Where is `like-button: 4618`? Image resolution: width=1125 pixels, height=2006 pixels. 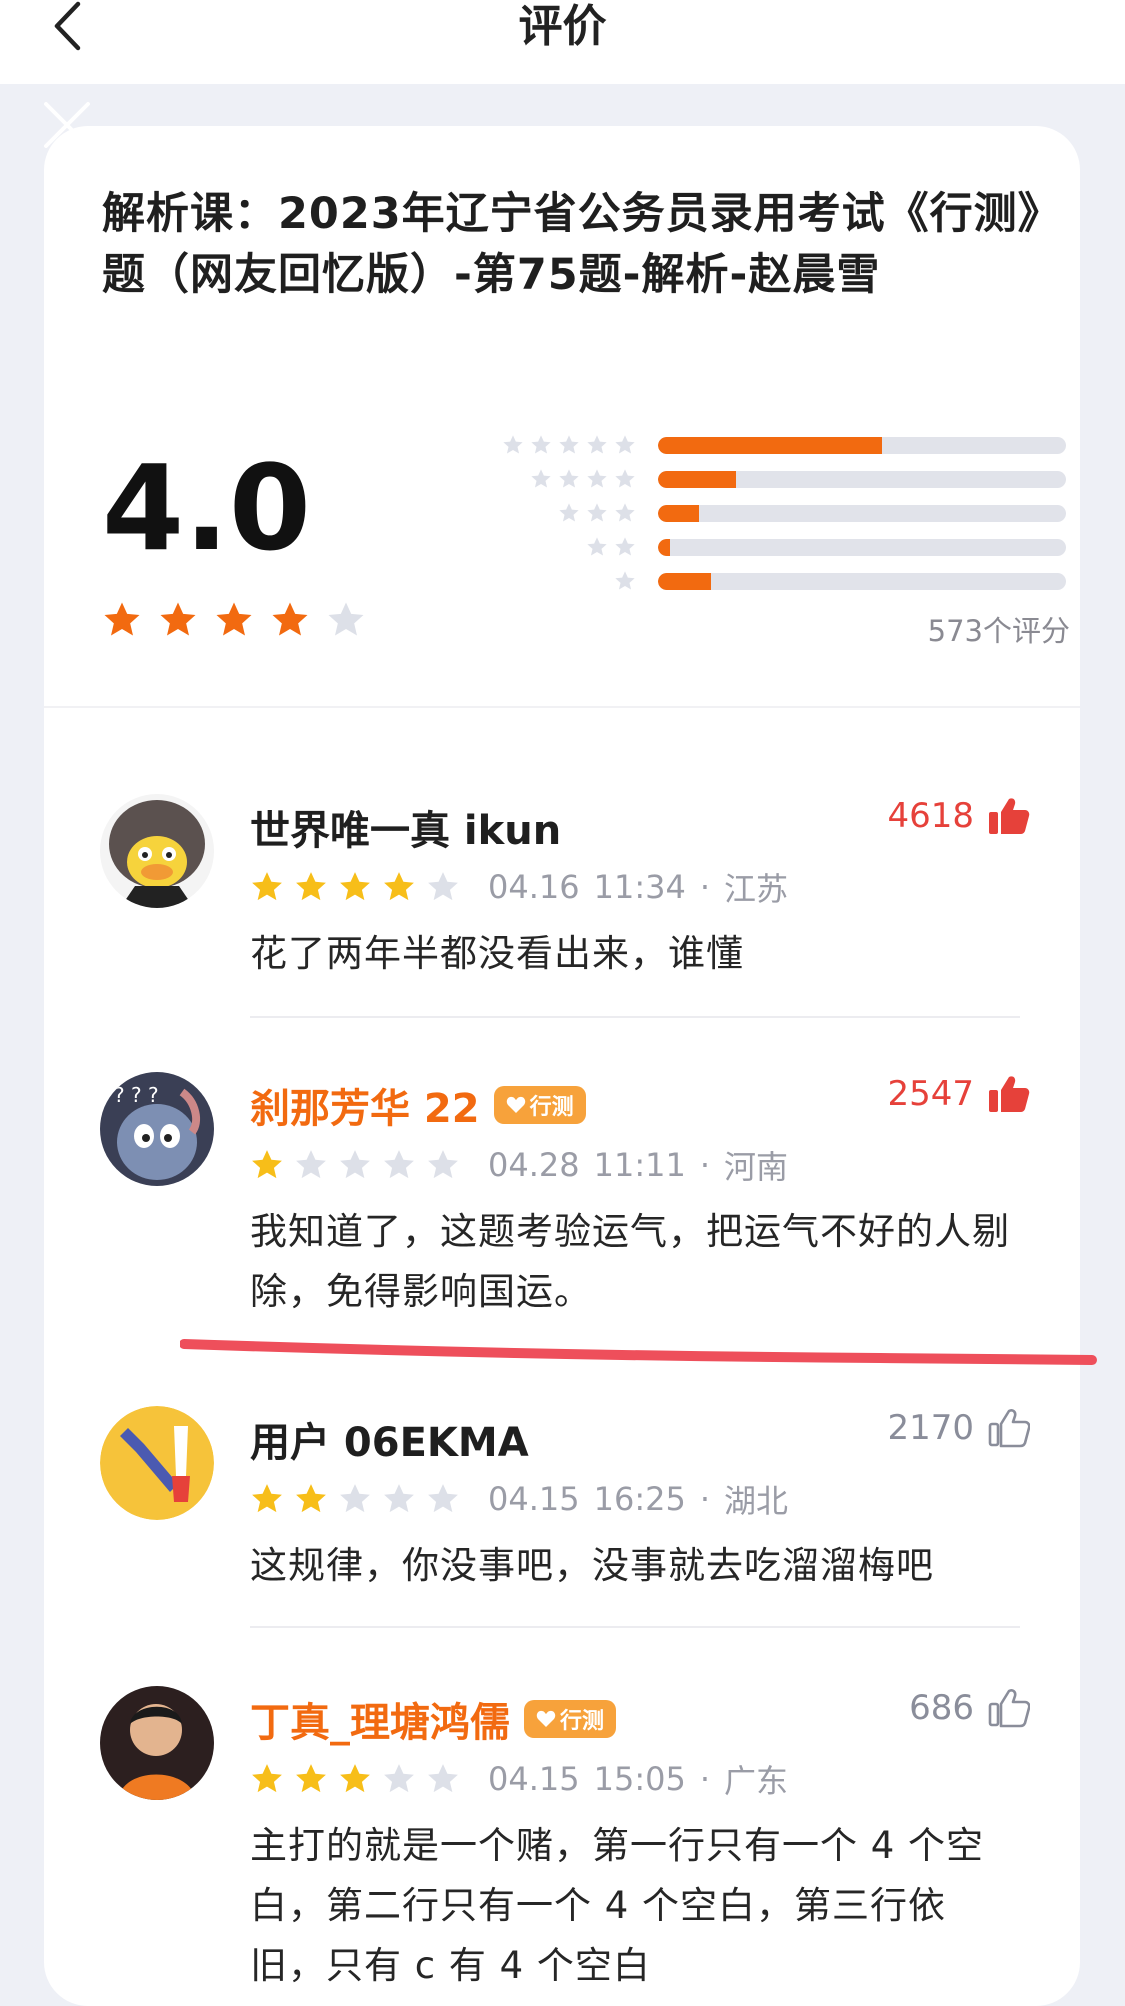
like-button: 4618 is located at coordinates (958, 816).